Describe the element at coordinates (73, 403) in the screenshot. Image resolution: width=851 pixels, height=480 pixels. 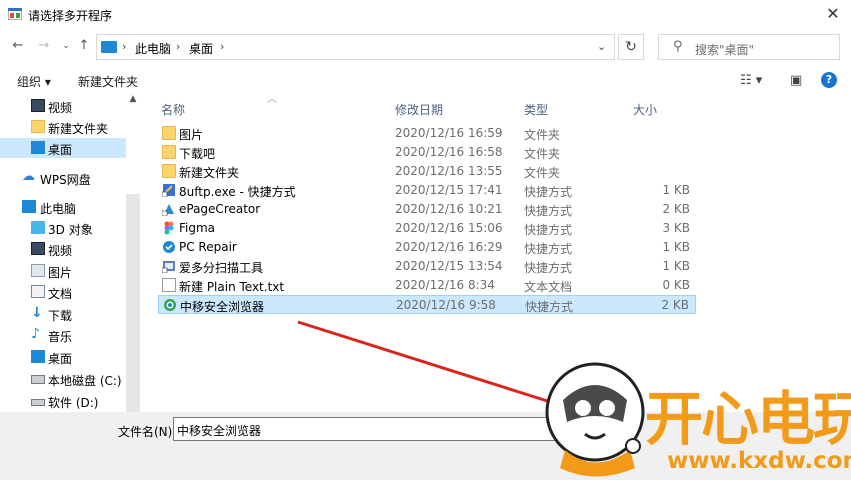
I see `sidebar-item-label: 软件 (D:)` at that location.